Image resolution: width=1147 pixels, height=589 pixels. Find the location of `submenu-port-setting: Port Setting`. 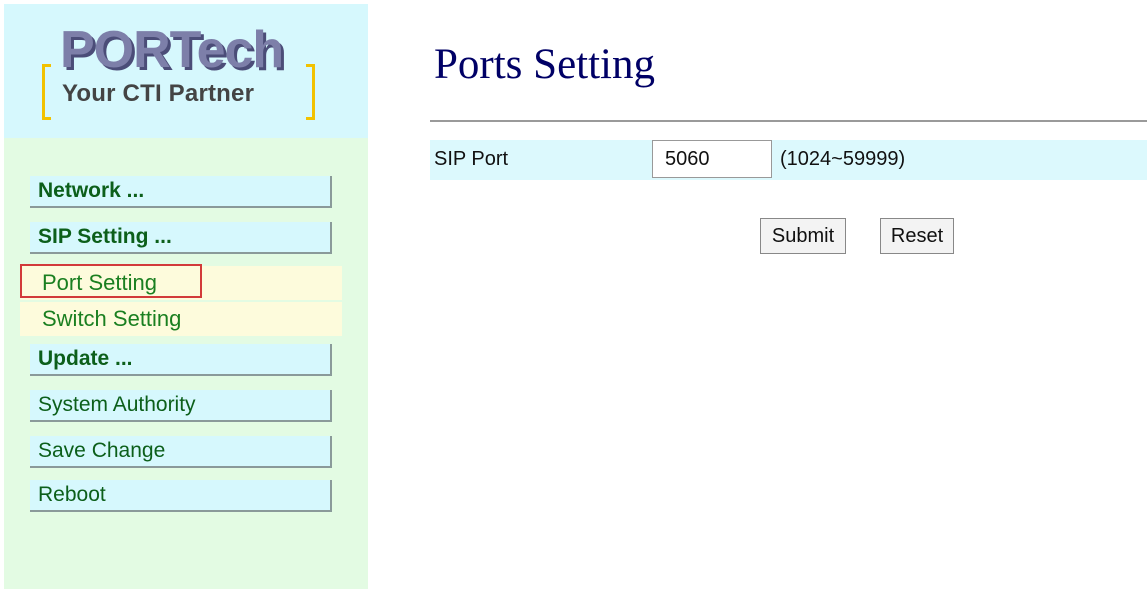

submenu-port-setting: Port Setting is located at coordinates (181, 282).